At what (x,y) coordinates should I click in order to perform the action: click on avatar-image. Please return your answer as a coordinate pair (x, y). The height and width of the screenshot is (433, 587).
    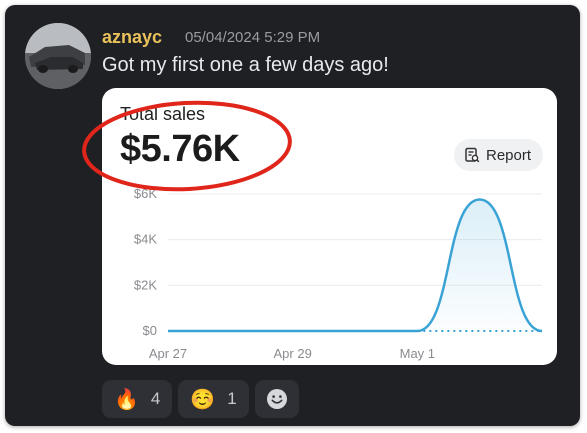
    Looking at the image, I should click on (58, 56).